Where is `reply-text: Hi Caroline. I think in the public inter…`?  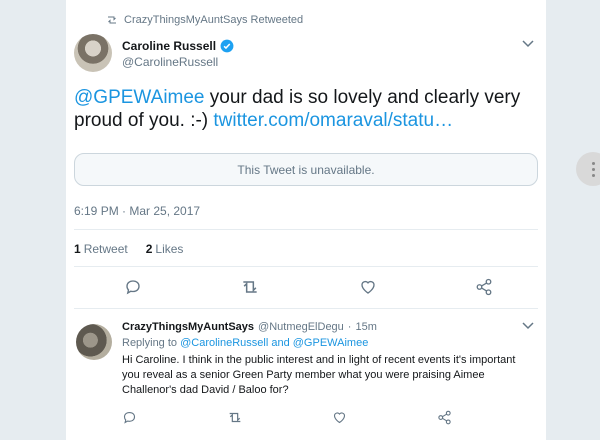
reply-text: Hi Caroline. I think in the public inter… is located at coordinates (319, 375).